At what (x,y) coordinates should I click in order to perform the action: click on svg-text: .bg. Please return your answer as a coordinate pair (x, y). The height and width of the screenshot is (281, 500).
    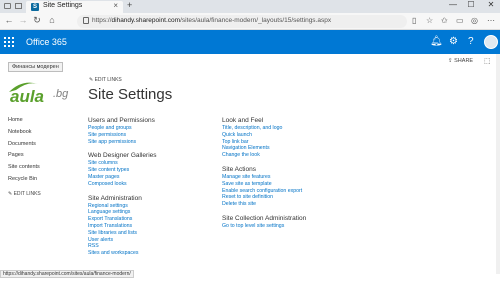
    Looking at the image, I should click on (61, 94).